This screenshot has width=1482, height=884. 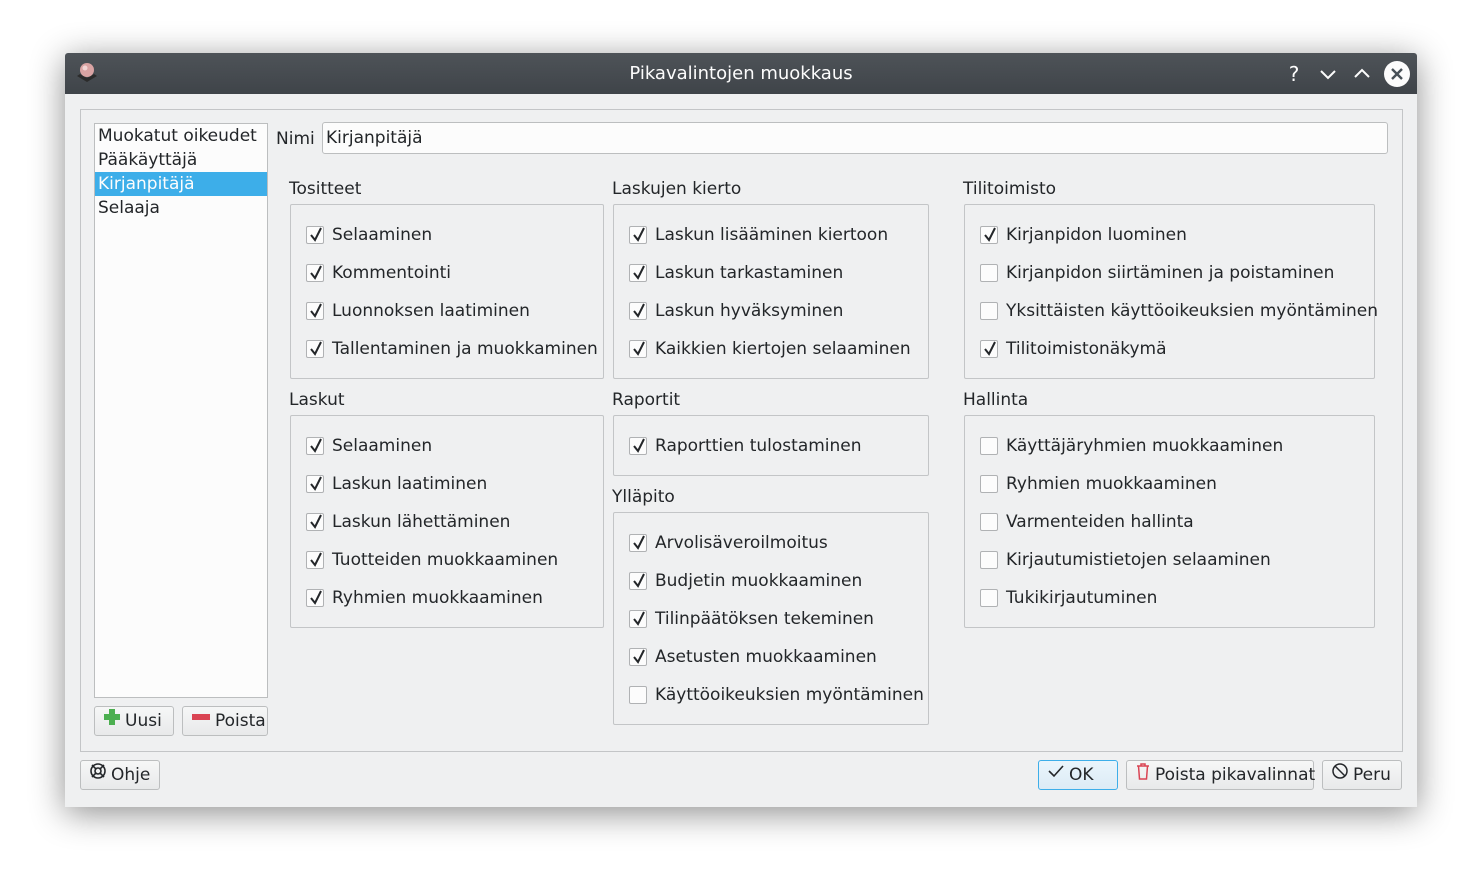 I want to click on delete-preset-label: Poista, so click(x=240, y=721).